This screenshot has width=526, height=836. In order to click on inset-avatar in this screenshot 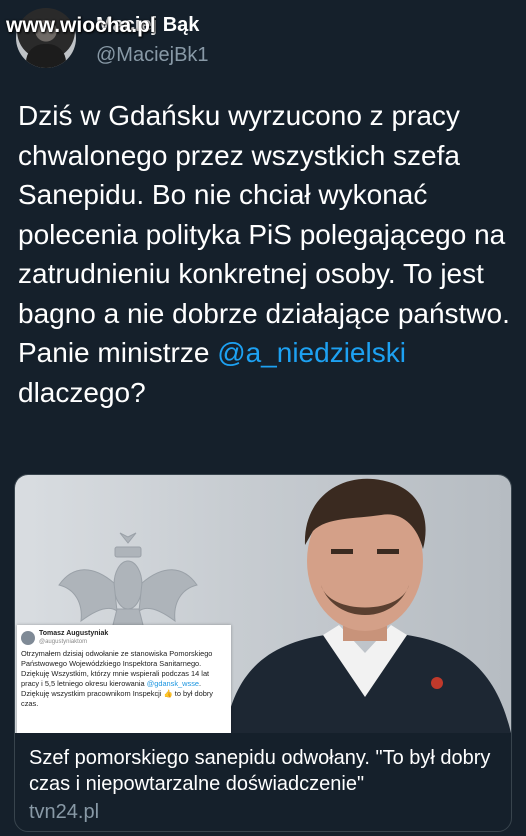, I will do `click(28, 638)`.